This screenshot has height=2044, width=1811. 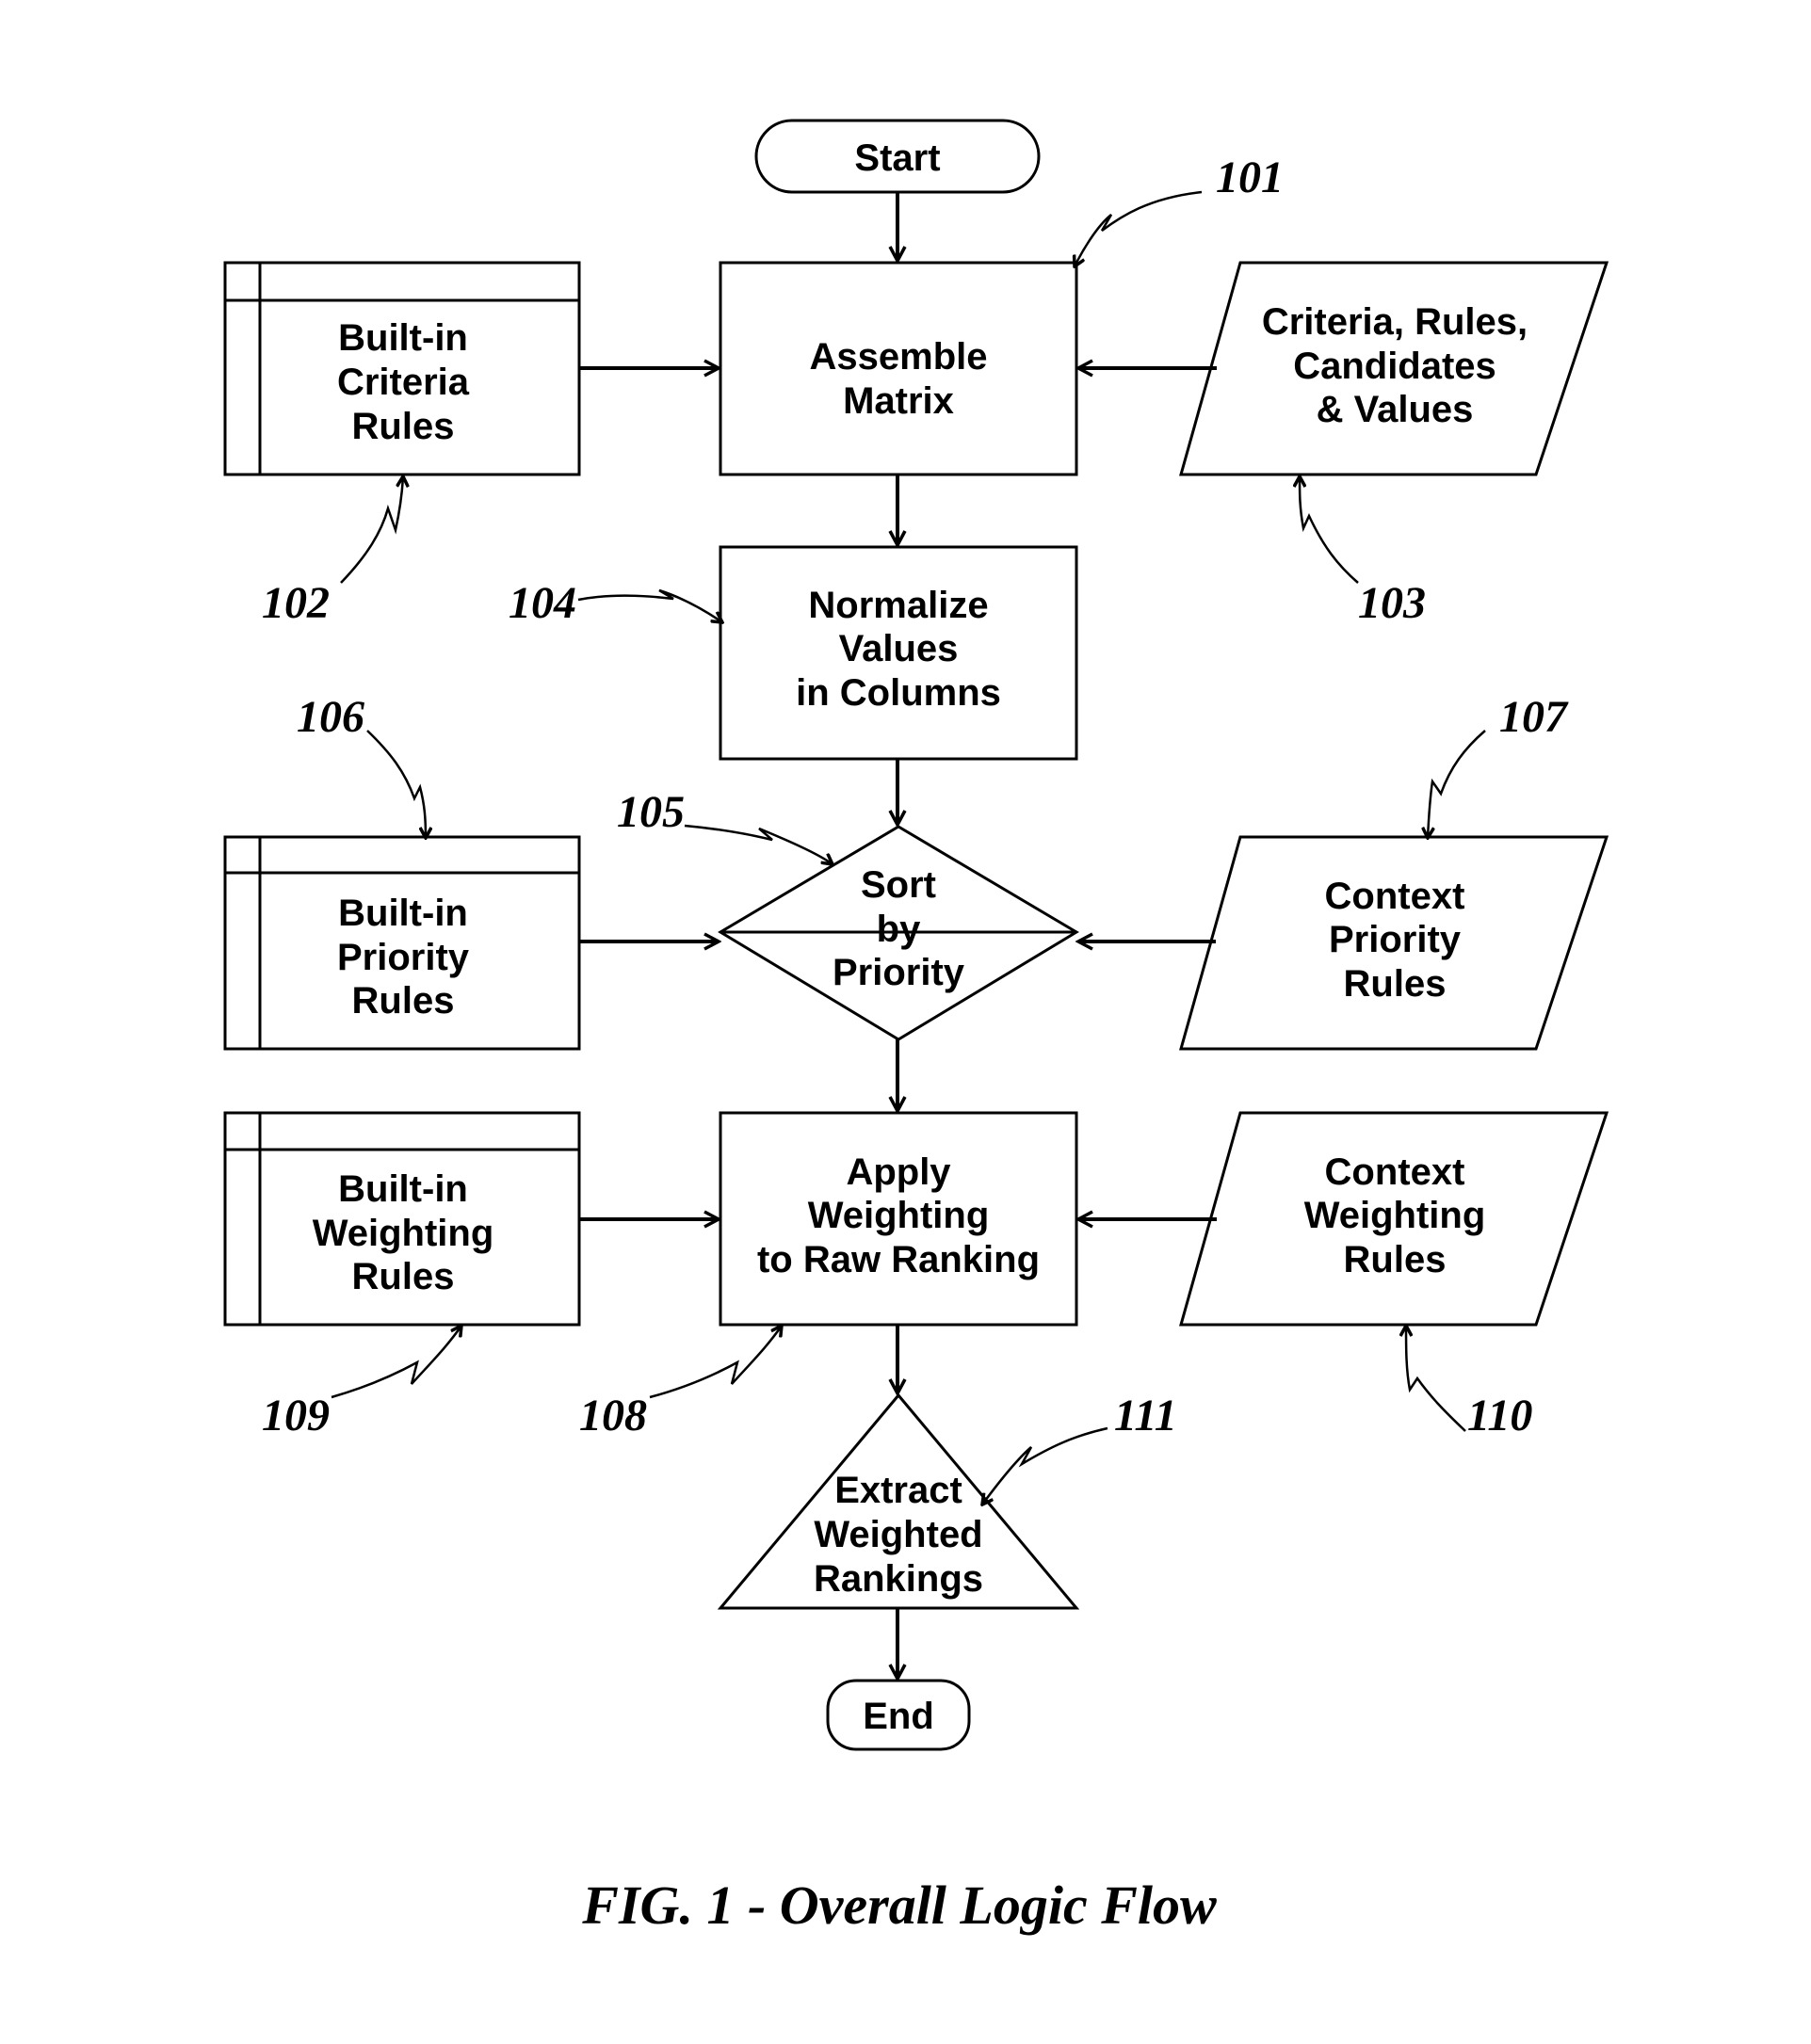 I want to click on ref-101: 101, so click(x=1250, y=177).